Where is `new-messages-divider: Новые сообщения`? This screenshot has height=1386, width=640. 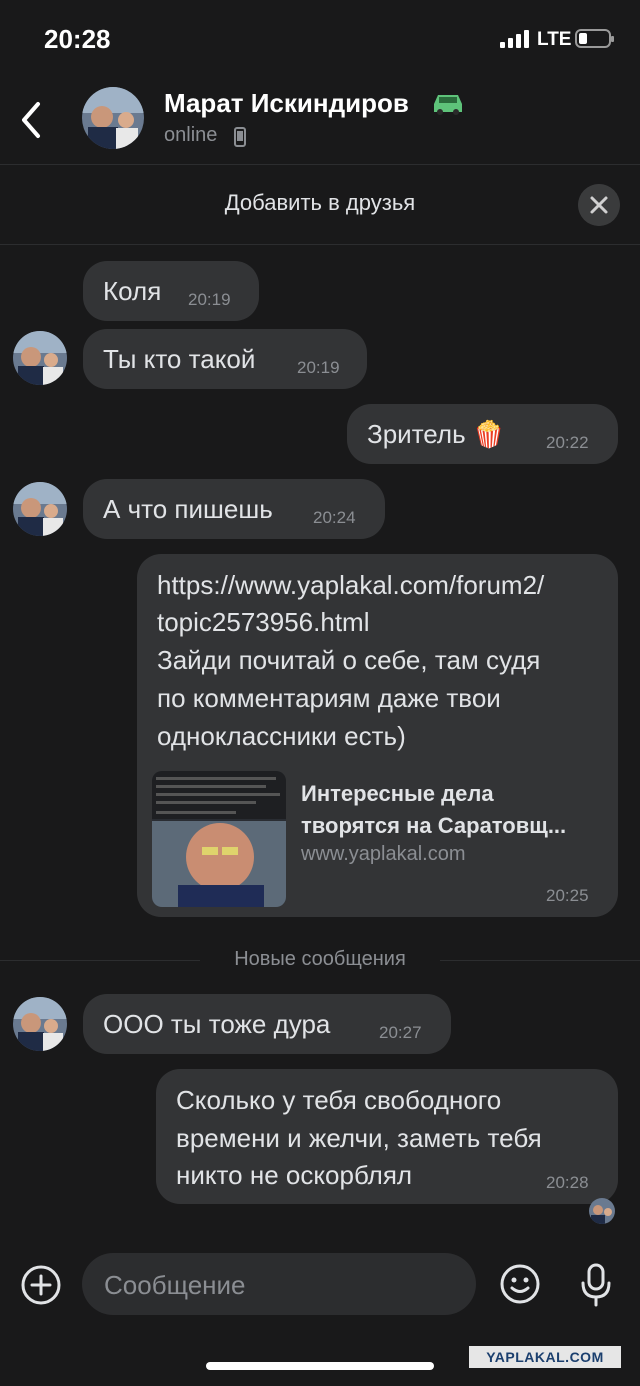 new-messages-divider: Новые сообщения is located at coordinates (320, 959).